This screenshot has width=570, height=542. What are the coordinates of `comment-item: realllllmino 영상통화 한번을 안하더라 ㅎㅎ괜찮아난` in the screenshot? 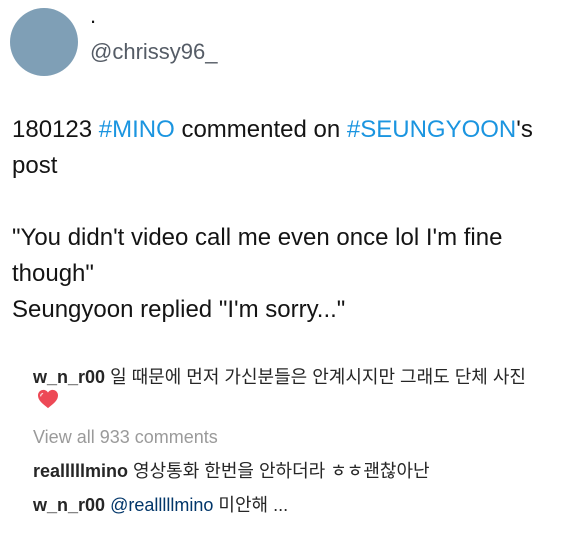 It's located at (285, 471).